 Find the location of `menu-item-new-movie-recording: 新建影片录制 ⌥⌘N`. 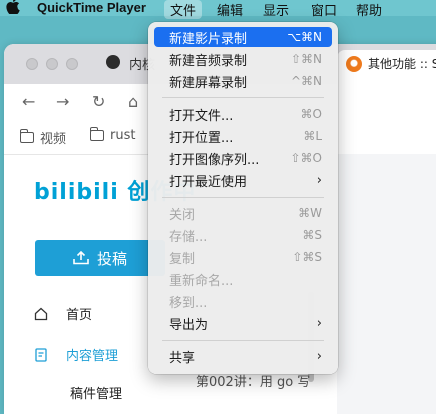

menu-item-new-movie-recording: 新建影片录制 ⌥⌘N is located at coordinates (243, 37).